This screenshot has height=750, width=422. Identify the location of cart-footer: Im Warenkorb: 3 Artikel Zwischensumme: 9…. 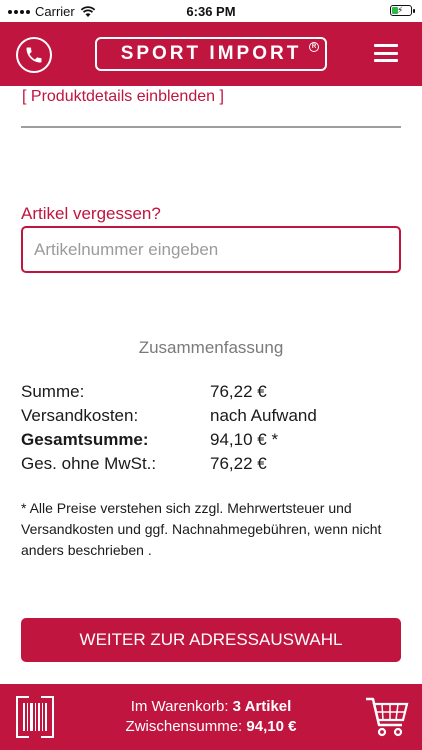
(211, 717).